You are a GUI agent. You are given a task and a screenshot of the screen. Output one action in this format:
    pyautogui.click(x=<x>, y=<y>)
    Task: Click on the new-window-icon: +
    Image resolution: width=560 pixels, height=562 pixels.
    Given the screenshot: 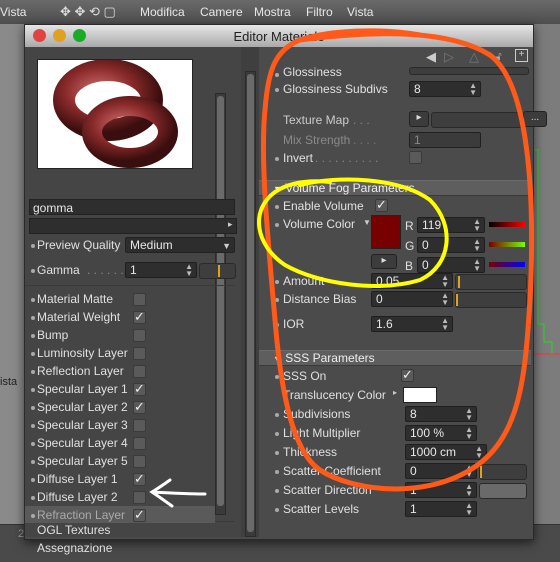 What is the action you would take?
    pyautogui.click(x=521, y=55)
    